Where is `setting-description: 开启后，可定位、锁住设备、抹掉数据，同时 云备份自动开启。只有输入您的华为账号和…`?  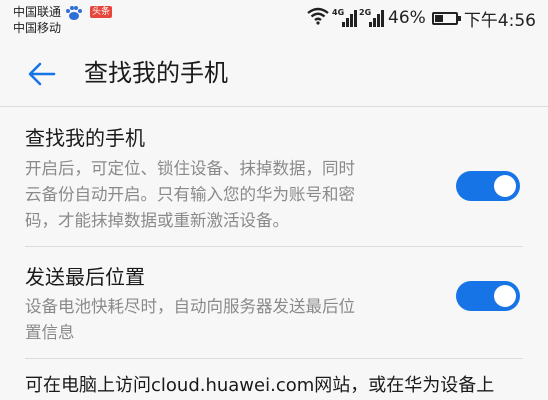 setting-description: 开启后，可定位、锁住设备、抹掉数据，同时 云备份自动开启。只有输入您的华为账号和… is located at coordinates (230, 195).